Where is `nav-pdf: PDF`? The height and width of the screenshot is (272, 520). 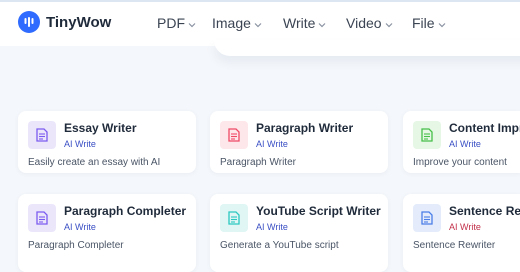 nav-pdf: PDF is located at coordinates (176, 23).